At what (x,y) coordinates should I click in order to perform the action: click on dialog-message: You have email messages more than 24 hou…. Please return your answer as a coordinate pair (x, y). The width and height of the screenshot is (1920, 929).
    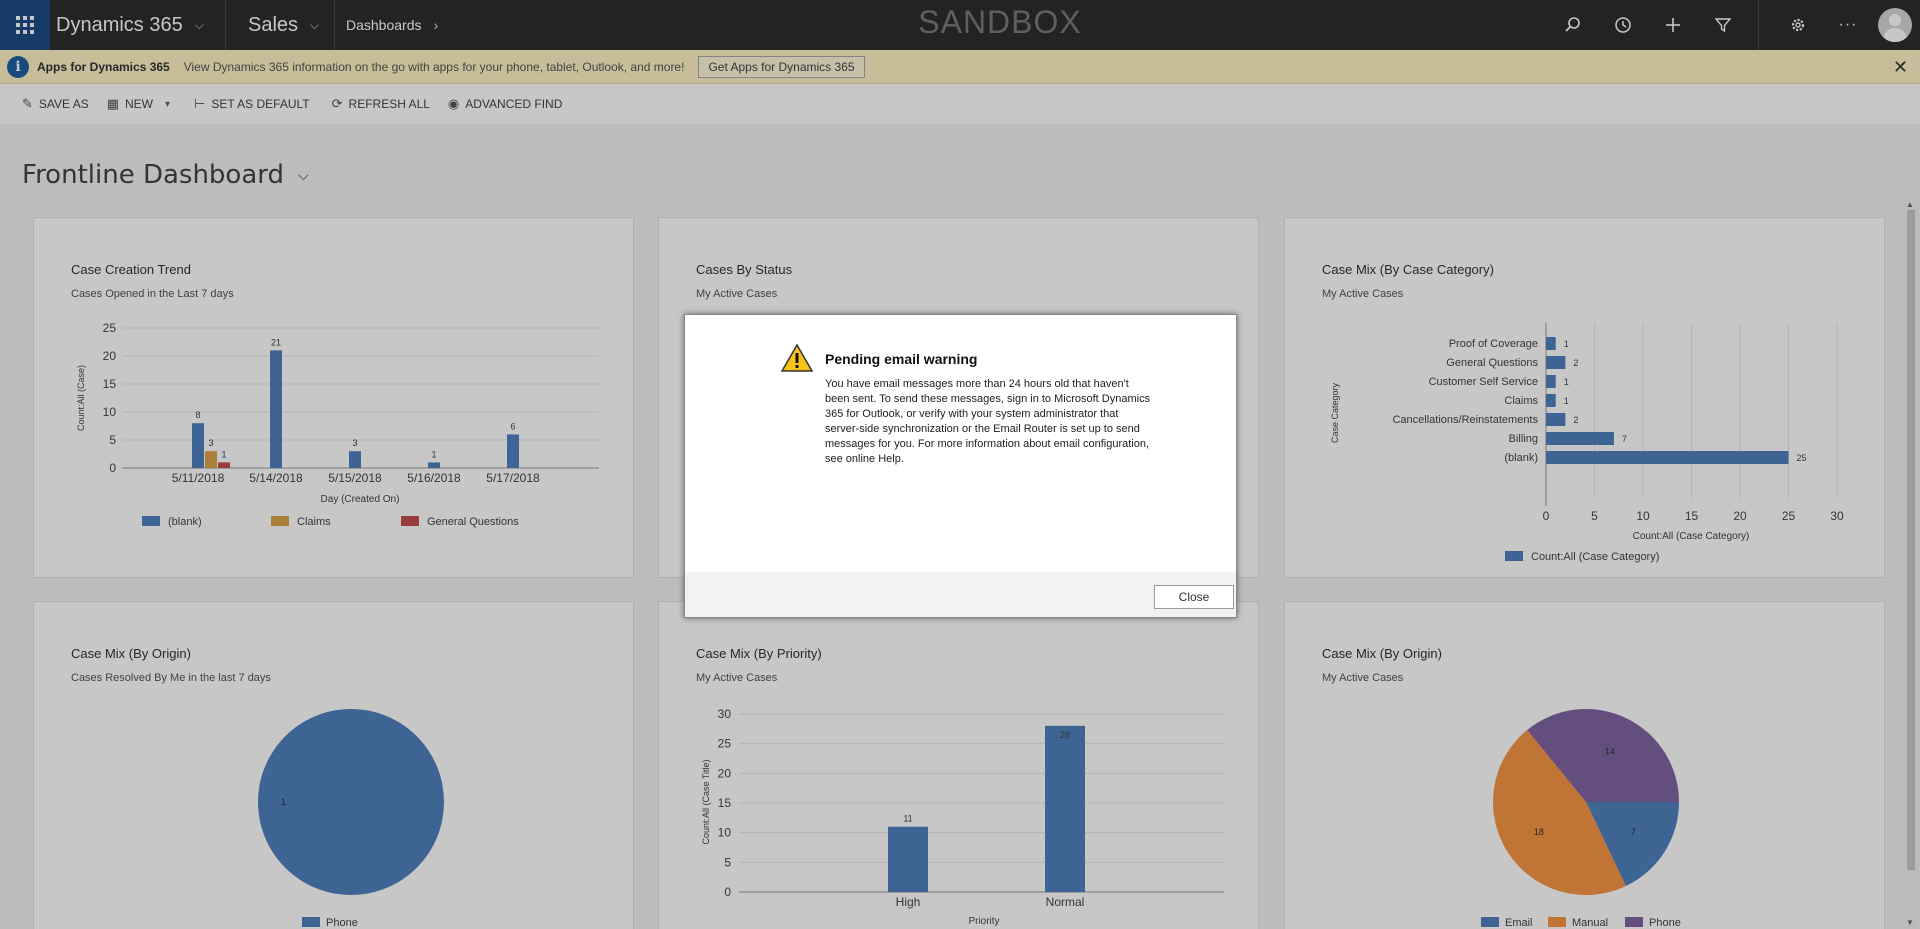
    Looking at the image, I should click on (988, 421).